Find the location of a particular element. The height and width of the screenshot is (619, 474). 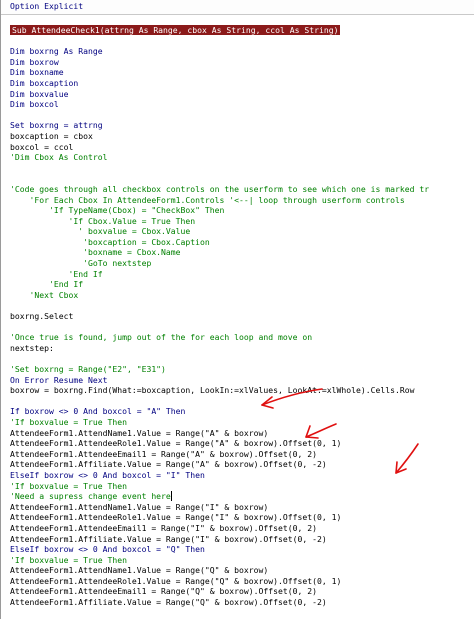

code-line-text: 'If TypeName(Cbox) = "CheckBox" Then is located at coordinates (117, 210).